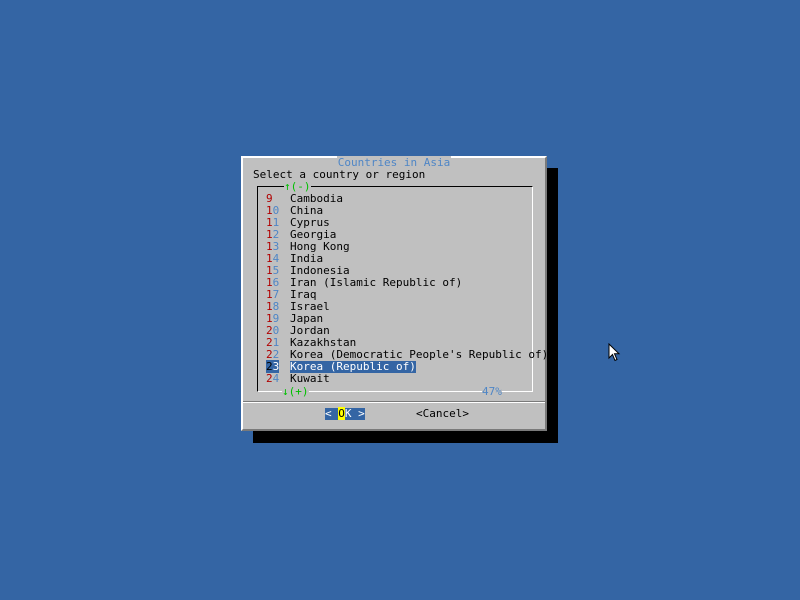 This screenshot has width=800, height=600. I want to click on button-separator, so click(394, 402).